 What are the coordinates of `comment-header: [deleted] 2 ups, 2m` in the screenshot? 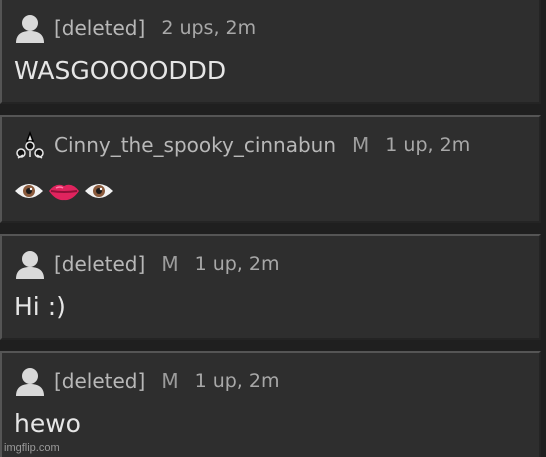 It's located at (135, 28).